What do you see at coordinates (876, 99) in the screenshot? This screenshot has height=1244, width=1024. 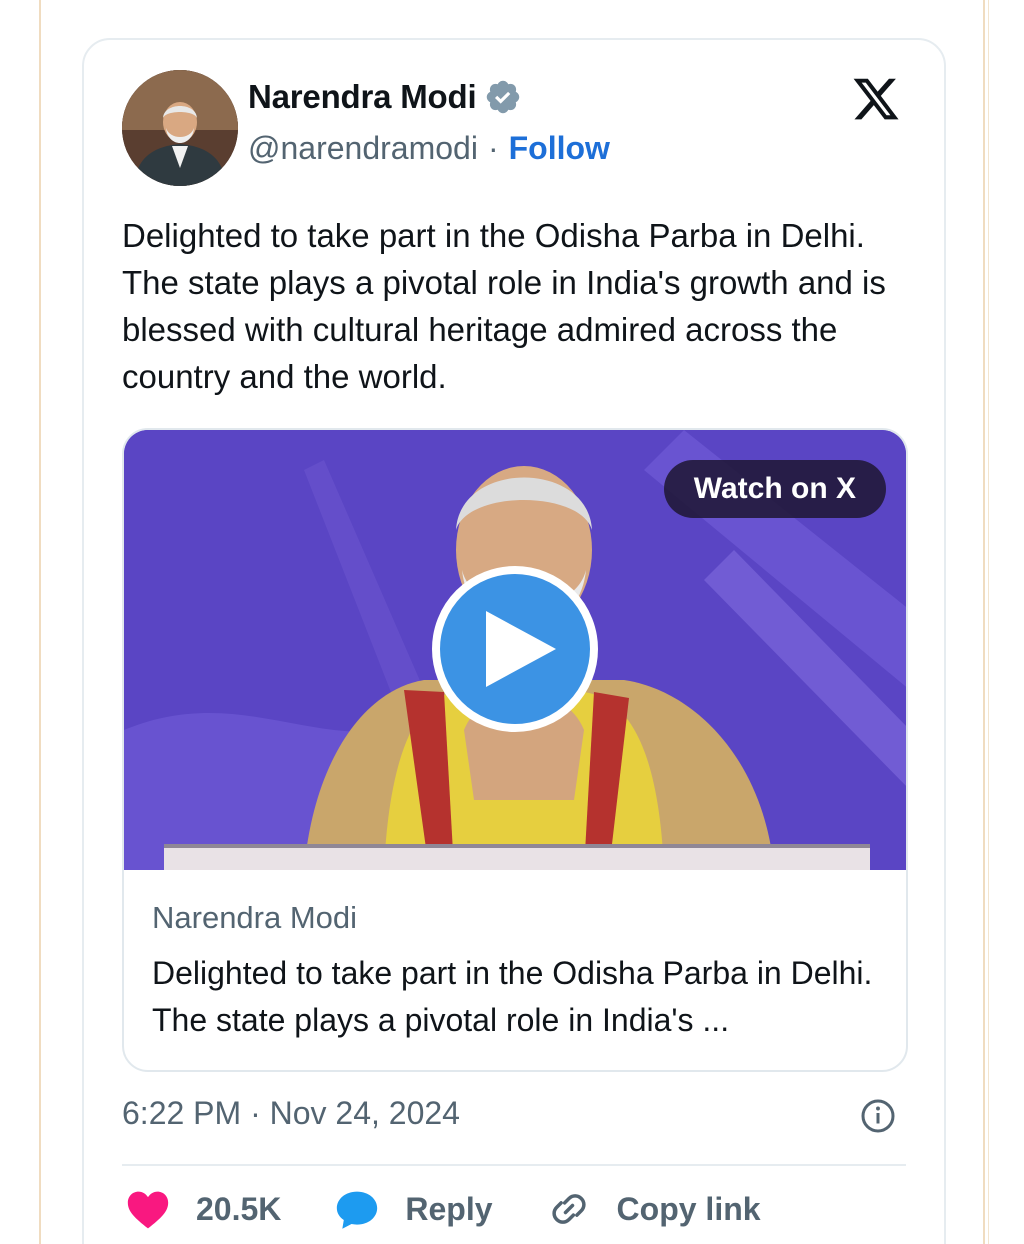 I see `x-logo-icon` at bounding box center [876, 99].